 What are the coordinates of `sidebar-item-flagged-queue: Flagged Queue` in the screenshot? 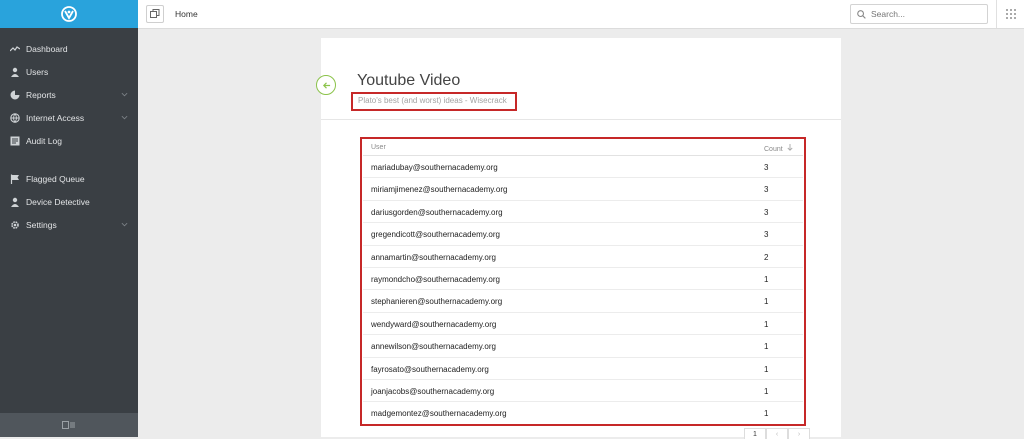 It's located at (69, 178).